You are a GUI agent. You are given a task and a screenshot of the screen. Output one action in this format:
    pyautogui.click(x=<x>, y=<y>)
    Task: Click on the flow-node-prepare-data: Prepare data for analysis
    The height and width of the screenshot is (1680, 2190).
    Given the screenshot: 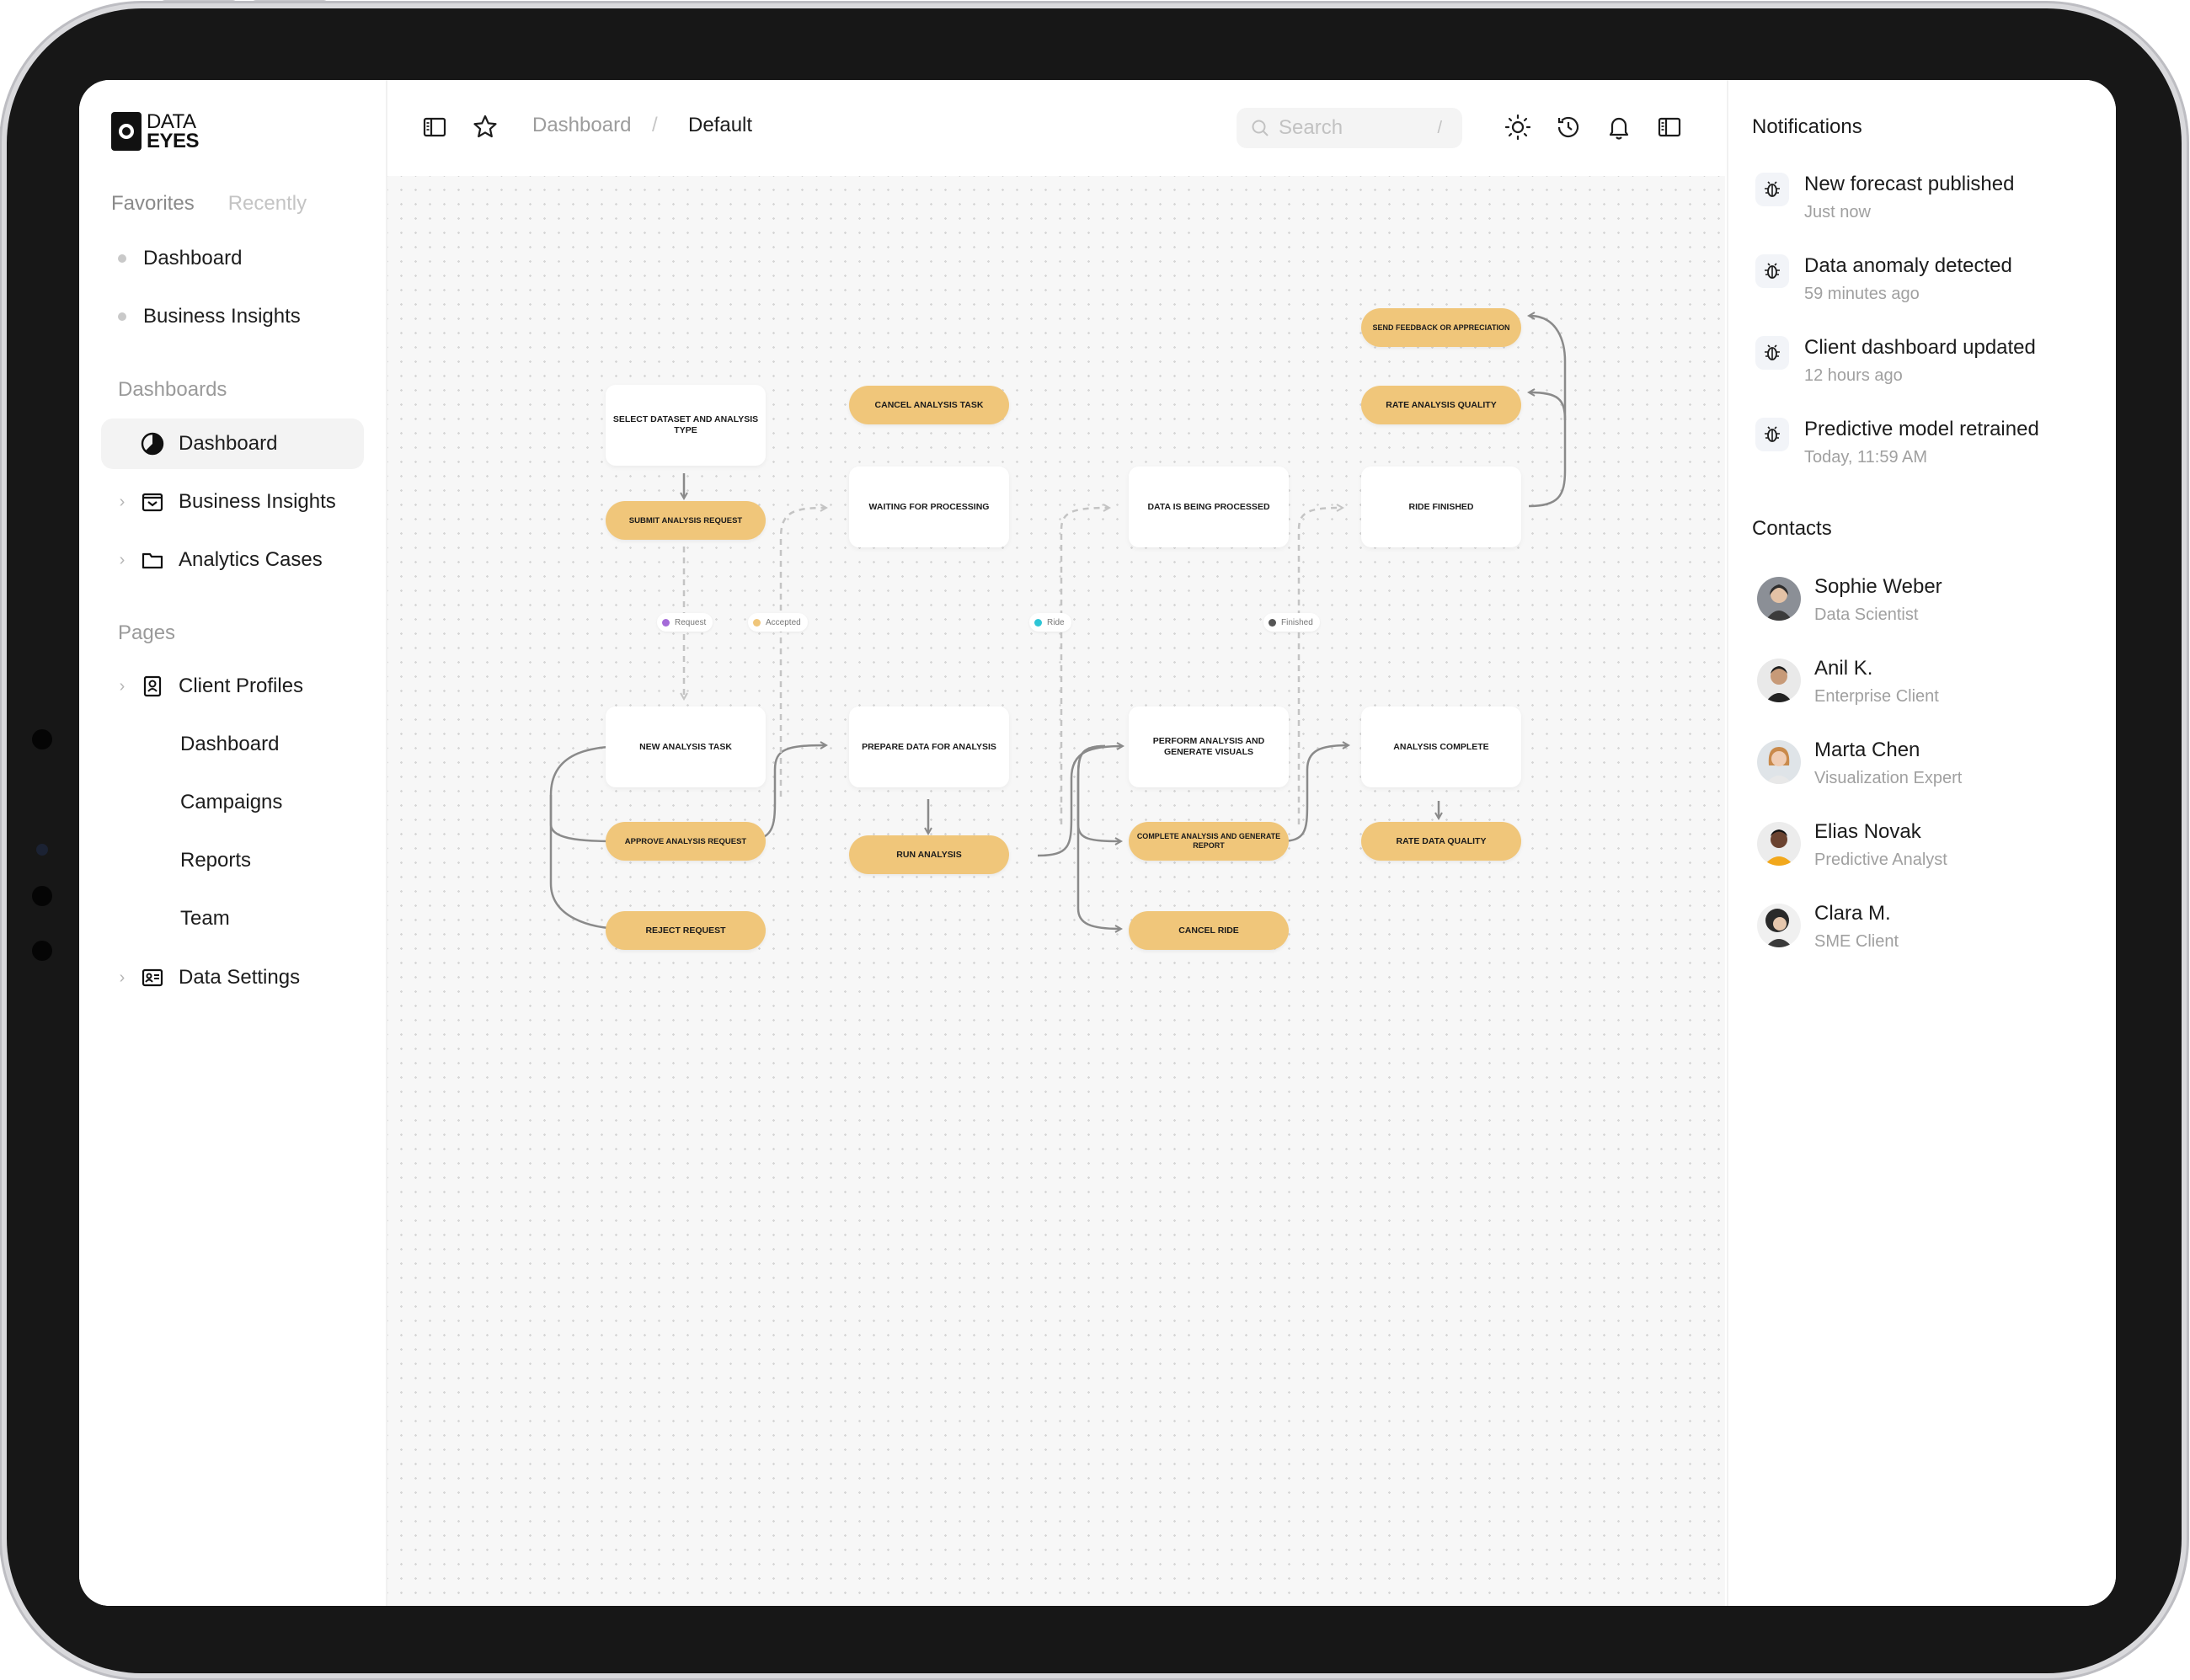 What is the action you would take?
    pyautogui.click(x=929, y=747)
    